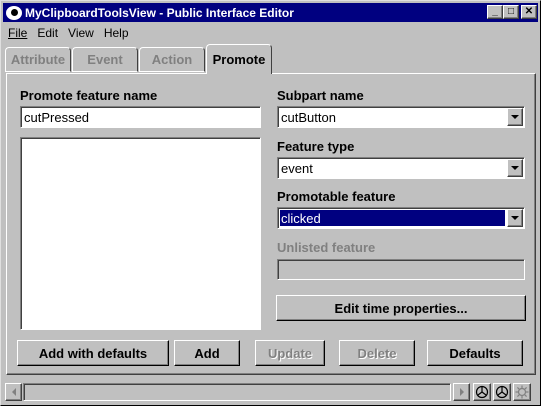 This screenshot has height=406, width=541. What do you see at coordinates (47, 33) in the screenshot?
I see `menu-edit: Edit` at bounding box center [47, 33].